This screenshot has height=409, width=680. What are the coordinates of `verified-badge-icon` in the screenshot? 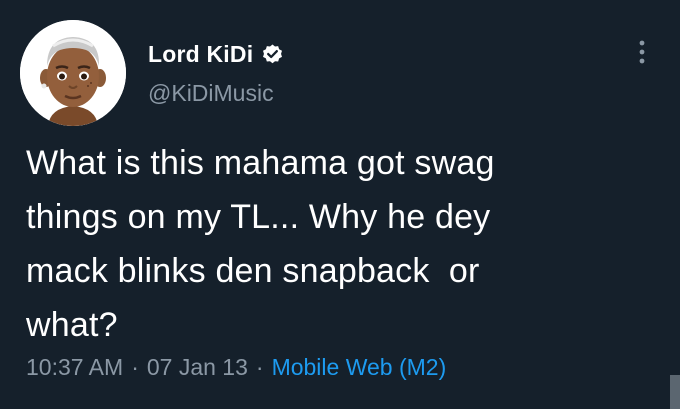 It's located at (272, 54).